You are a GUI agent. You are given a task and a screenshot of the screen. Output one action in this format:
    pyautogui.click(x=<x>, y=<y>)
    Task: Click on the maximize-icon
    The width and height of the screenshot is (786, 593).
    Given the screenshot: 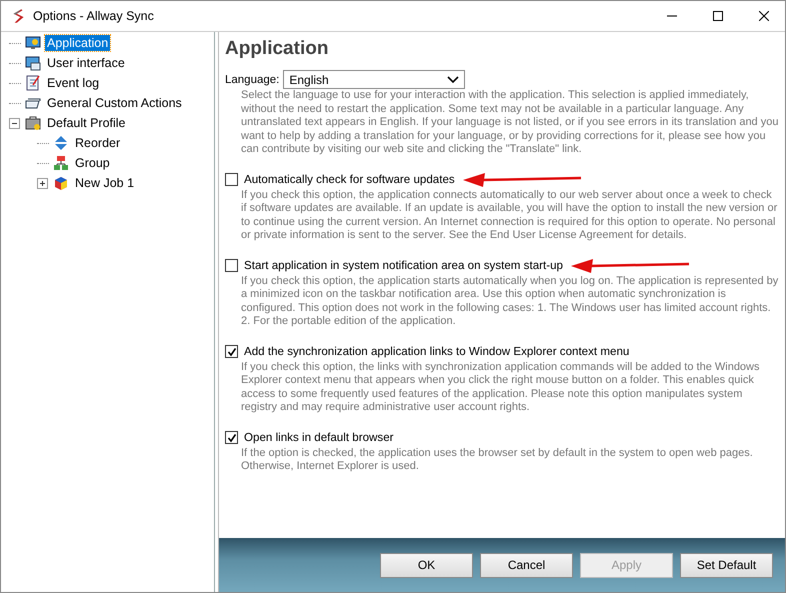 What is the action you would take?
    pyautogui.click(x=718, y=16)
    